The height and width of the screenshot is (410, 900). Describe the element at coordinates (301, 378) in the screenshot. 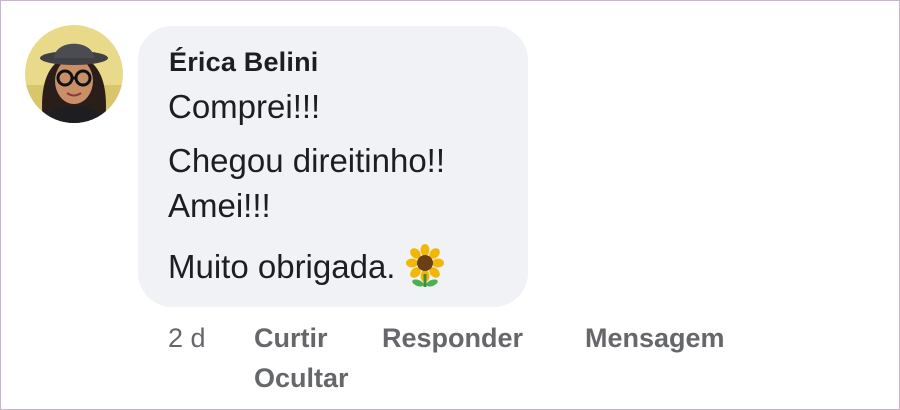

I see `hide-button: Ocultar` at that location.